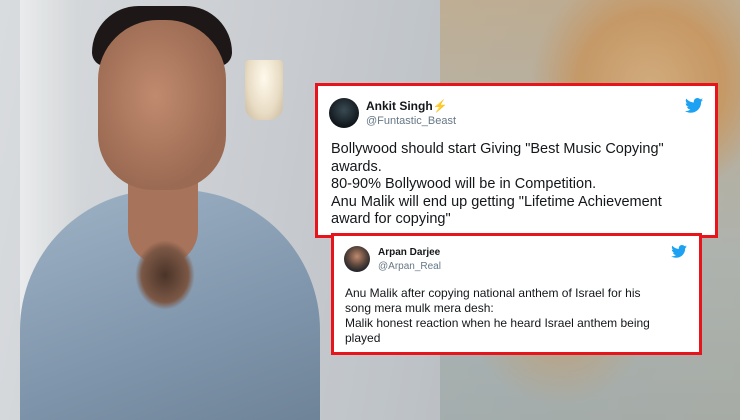 The image size is (740, 420). What do you see at coordinates (165, 275) in the screenshot?
I see `chest` at bounding box center [165, 275].